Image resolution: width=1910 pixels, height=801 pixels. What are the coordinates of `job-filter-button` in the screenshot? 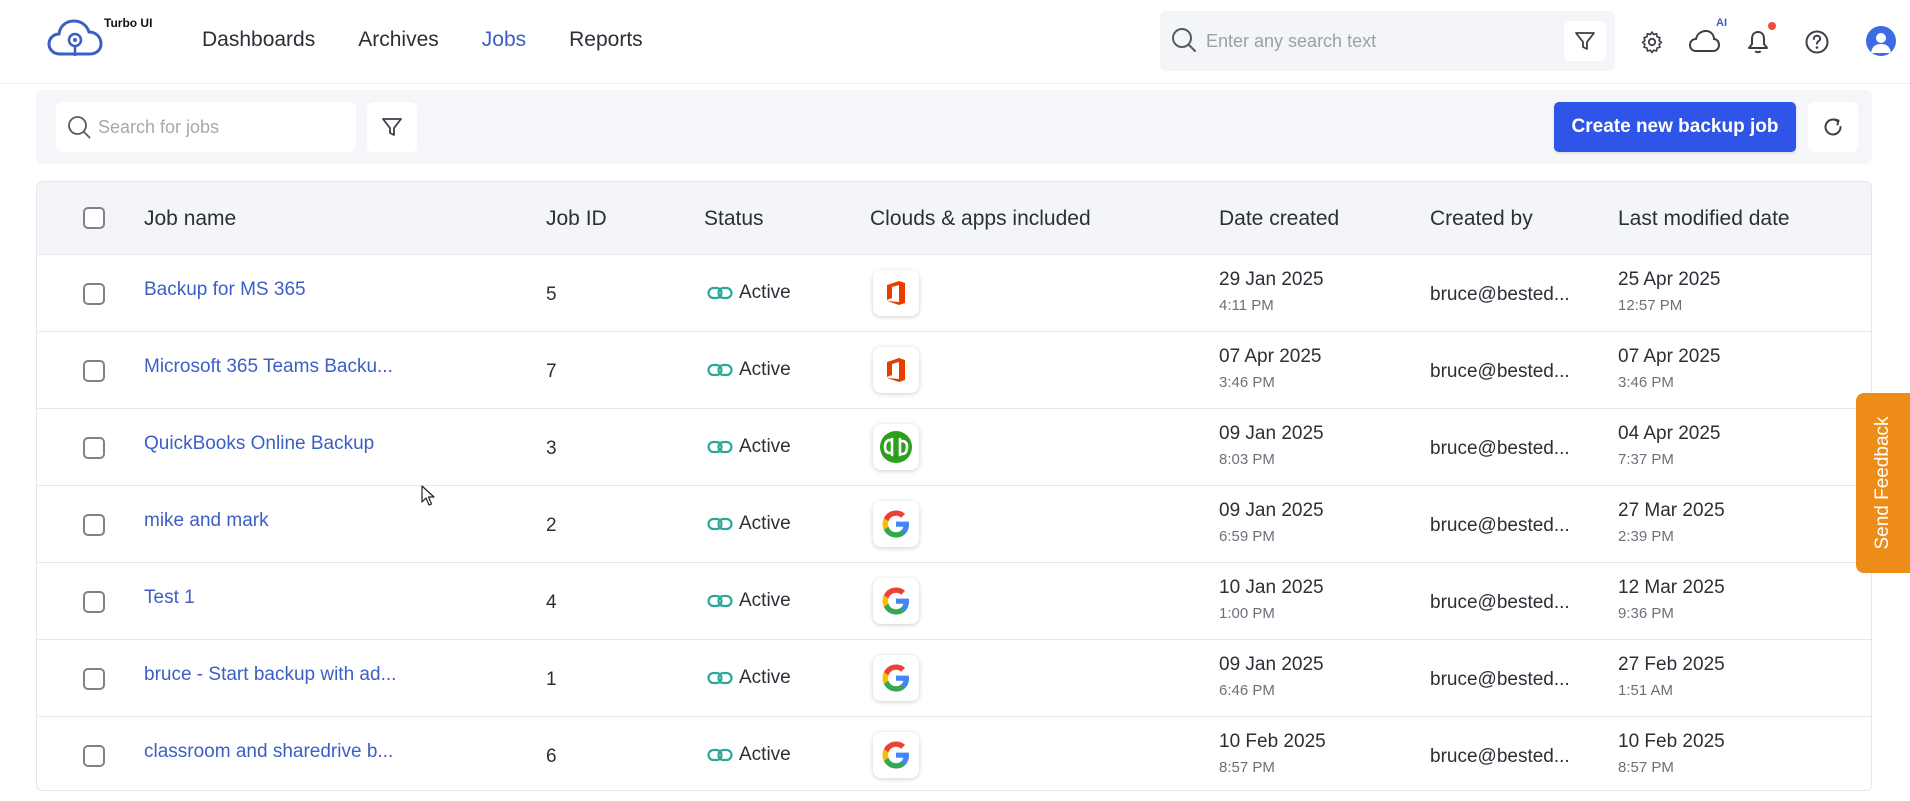 It's located at (392, 127).